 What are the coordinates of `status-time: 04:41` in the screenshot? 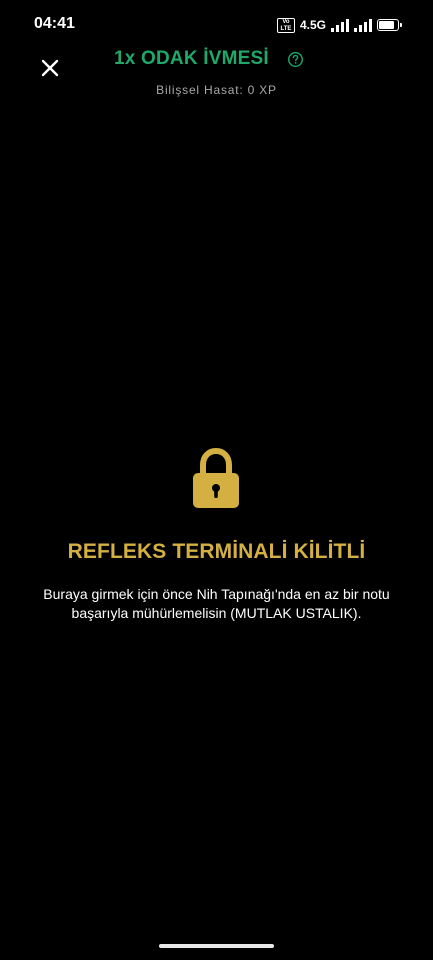 It's located at (54, 23).